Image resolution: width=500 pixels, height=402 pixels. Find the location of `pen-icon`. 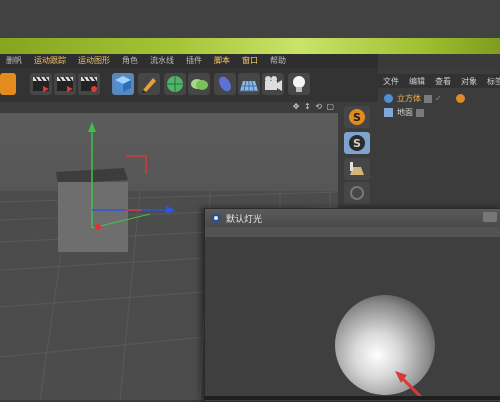

pen-icon is located at coordinates (149, 85).